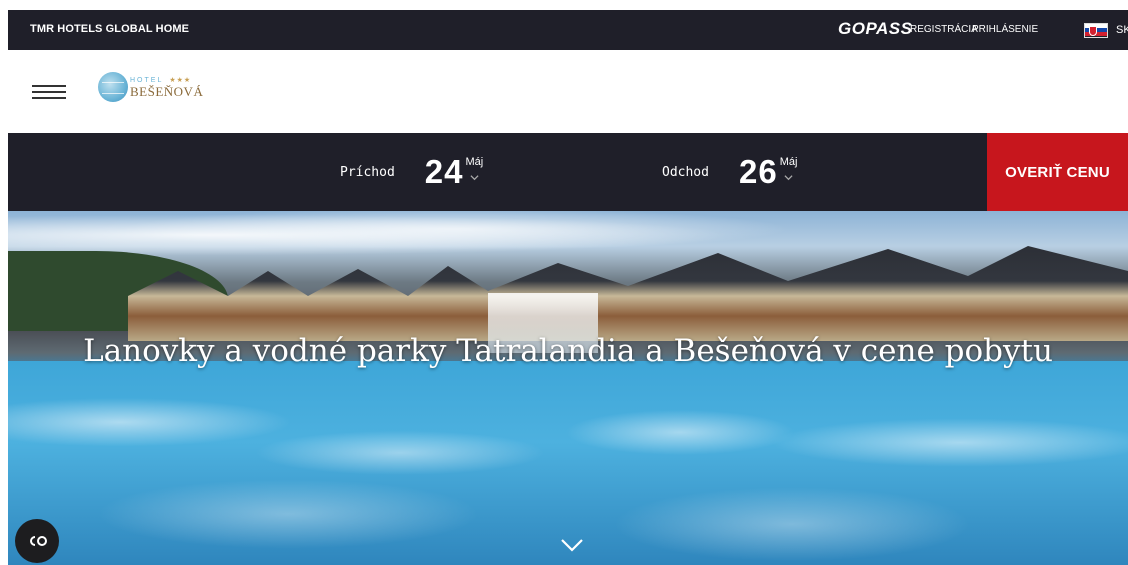 This screenshot has width=1128, height=565. I want to click on departure-month: Máj, so click(788, 162).